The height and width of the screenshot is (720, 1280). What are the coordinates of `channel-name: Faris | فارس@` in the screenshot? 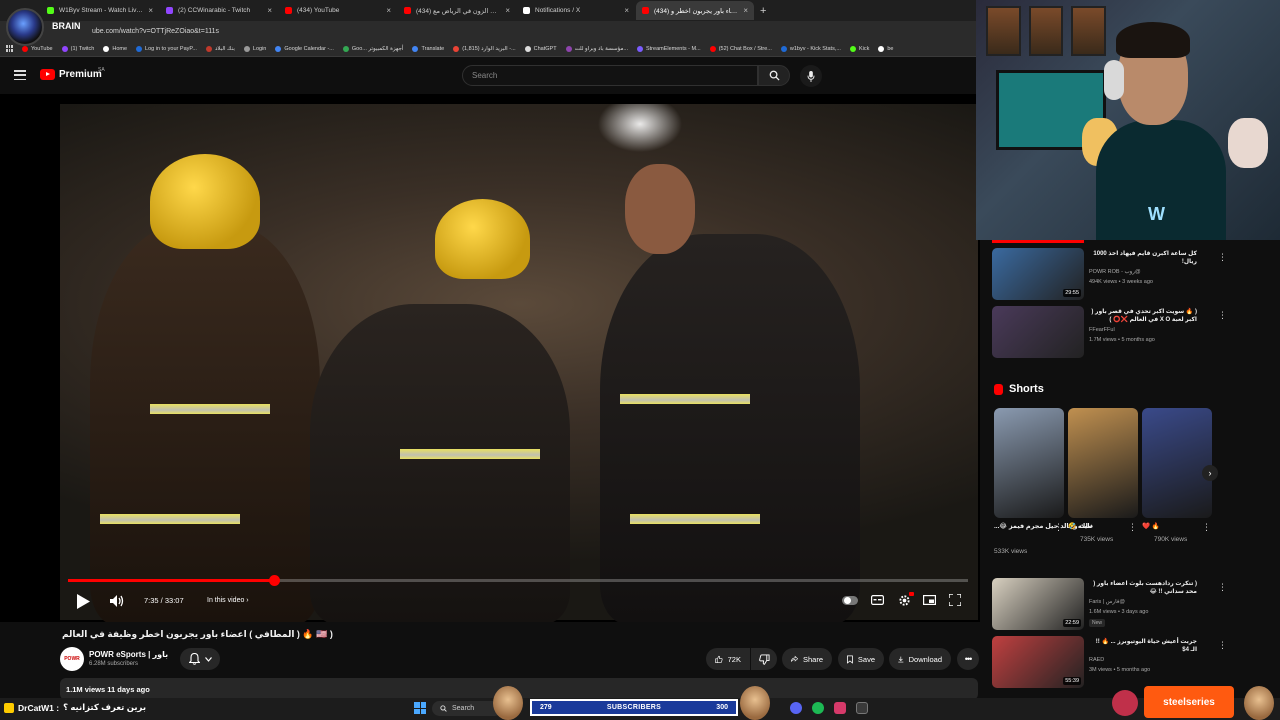 It's located at (1107, 602).